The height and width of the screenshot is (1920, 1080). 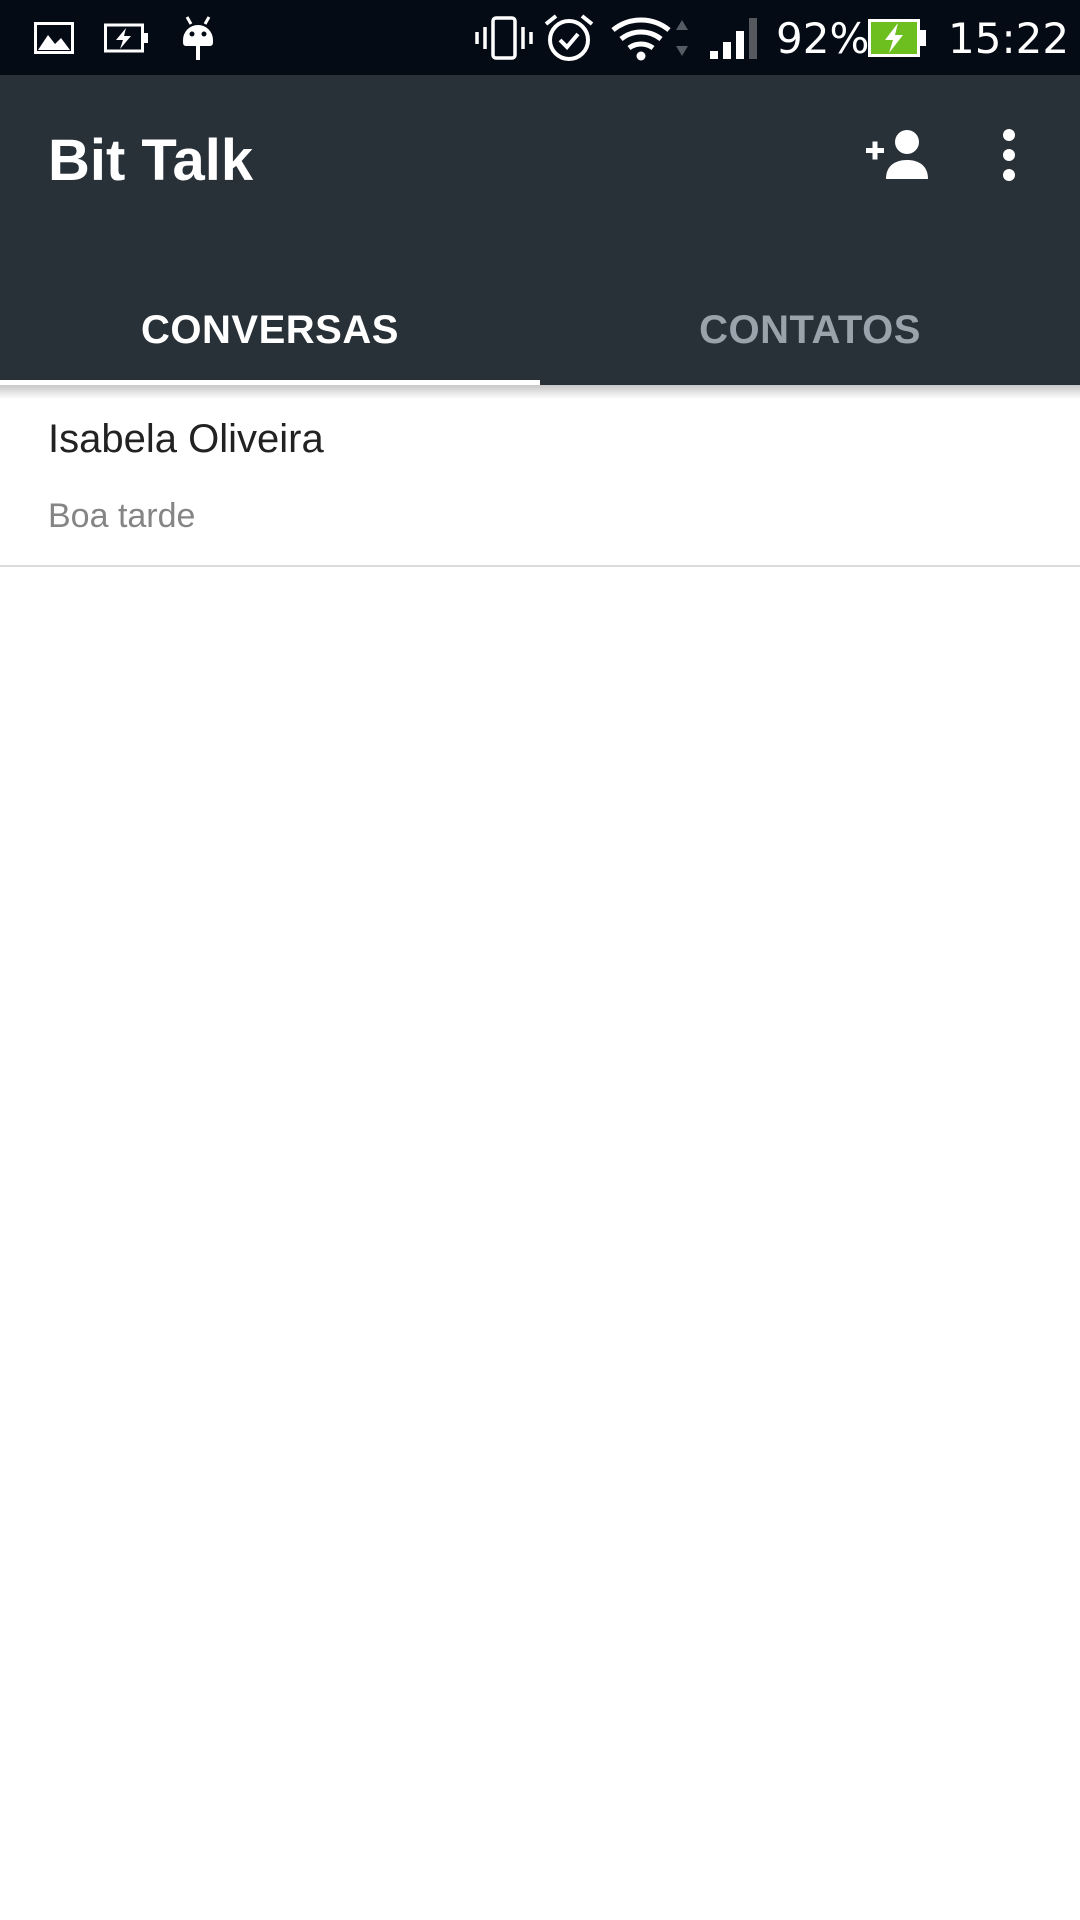 What do you see at coordinates (897, 154) in the screenshot?
I see `add-contact-icon` at bounding box center [897, 154].